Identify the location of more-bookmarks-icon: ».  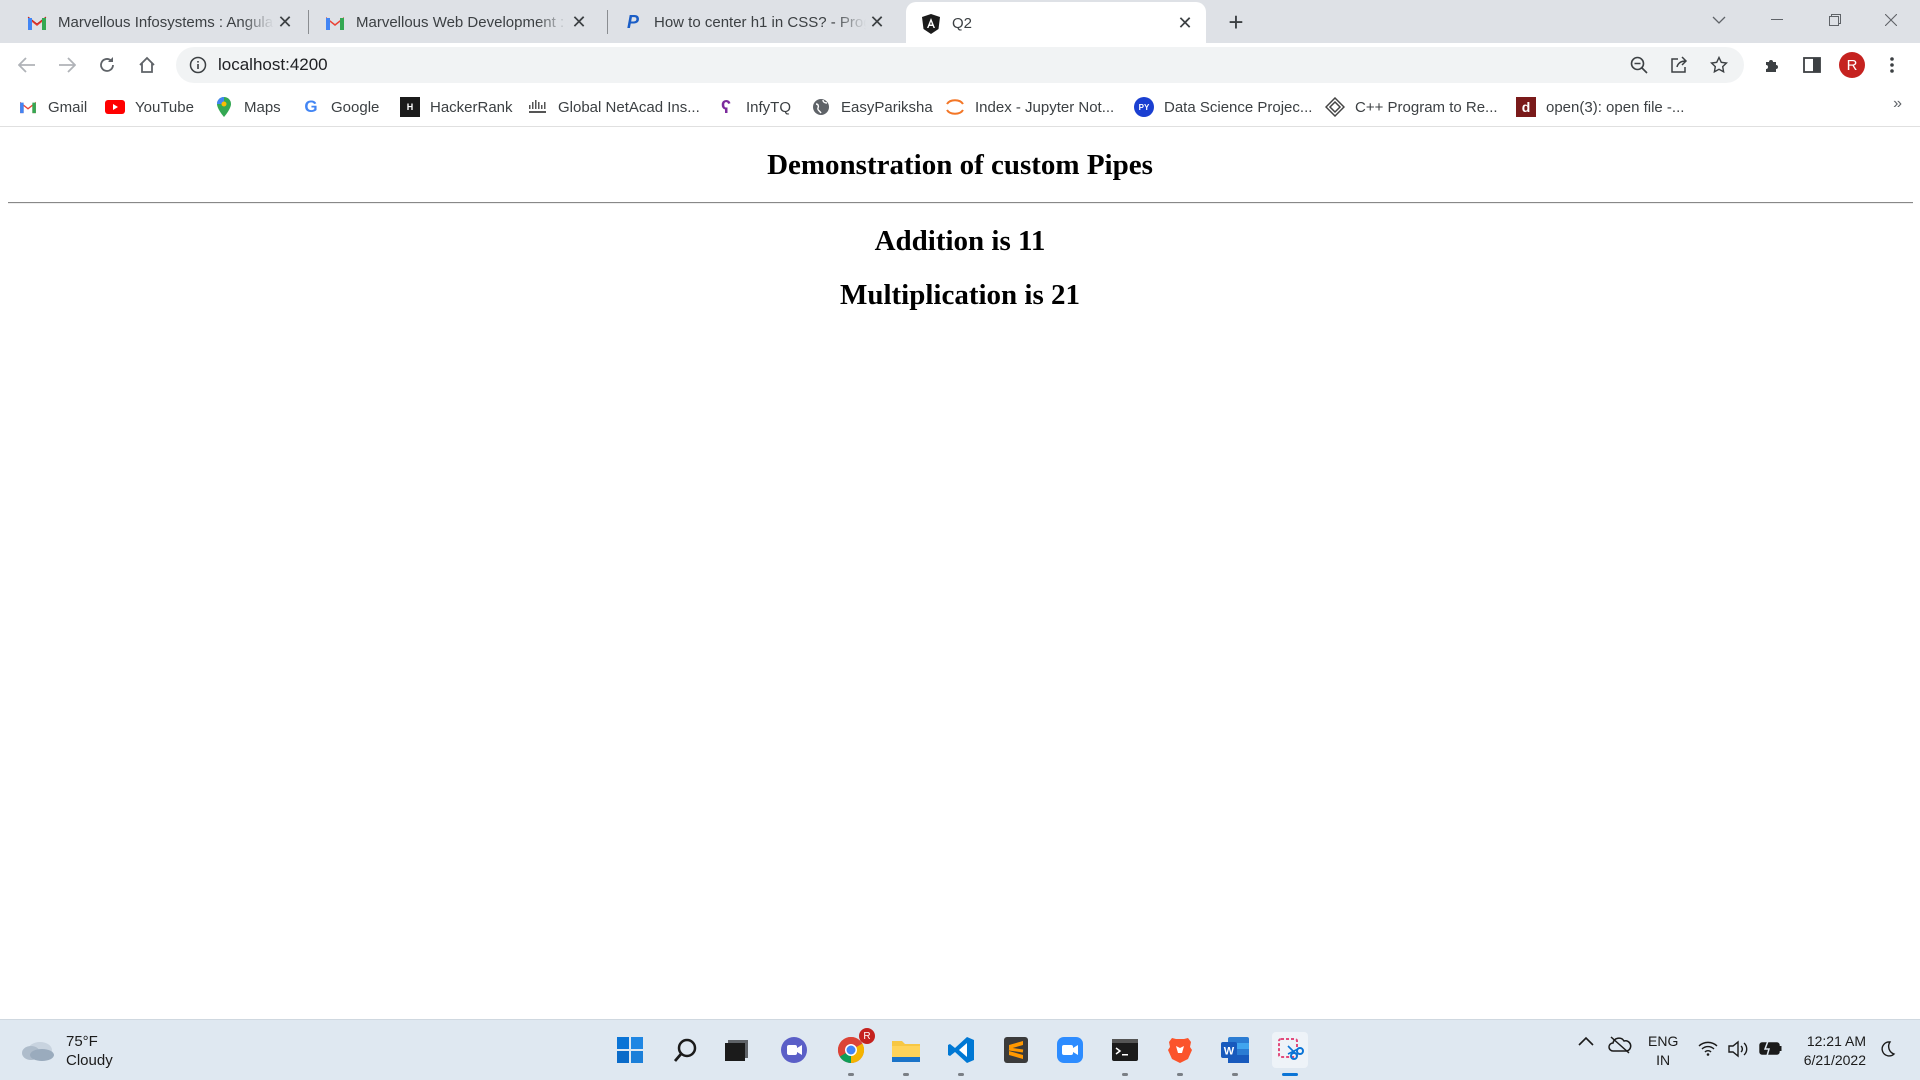
(1897, 104).